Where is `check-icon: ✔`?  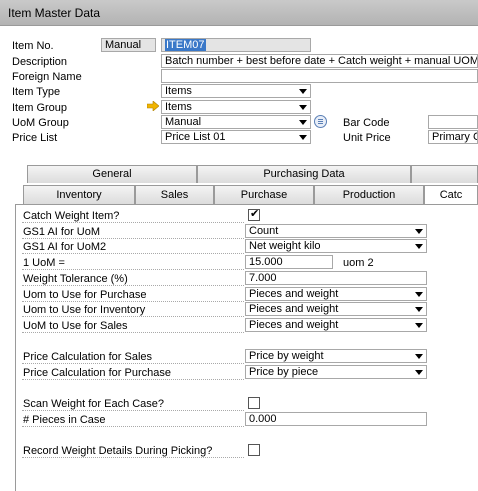
check-icon: ✔ is located at coordinates (255, 214).